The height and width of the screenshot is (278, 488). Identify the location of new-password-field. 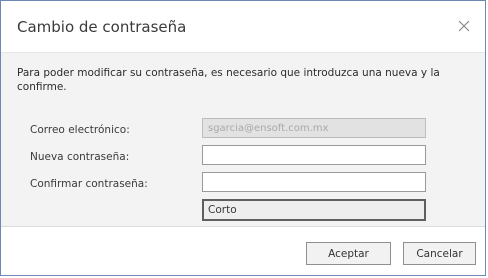
(314, 155).